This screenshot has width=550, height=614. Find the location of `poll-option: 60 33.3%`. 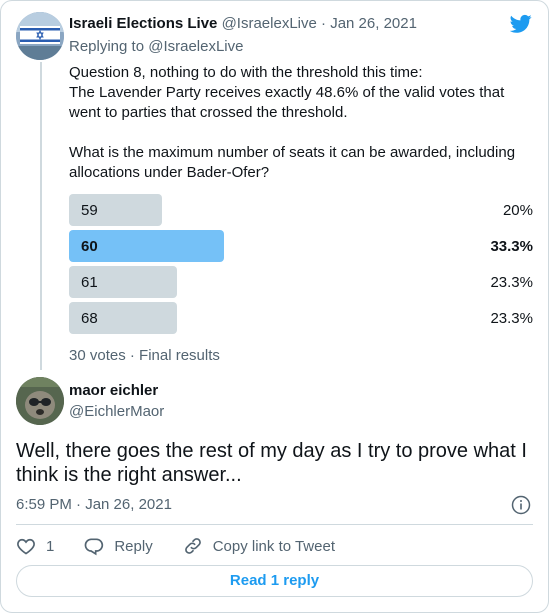

poll-option: 60 33.3% is located at coordinates (301, 246).